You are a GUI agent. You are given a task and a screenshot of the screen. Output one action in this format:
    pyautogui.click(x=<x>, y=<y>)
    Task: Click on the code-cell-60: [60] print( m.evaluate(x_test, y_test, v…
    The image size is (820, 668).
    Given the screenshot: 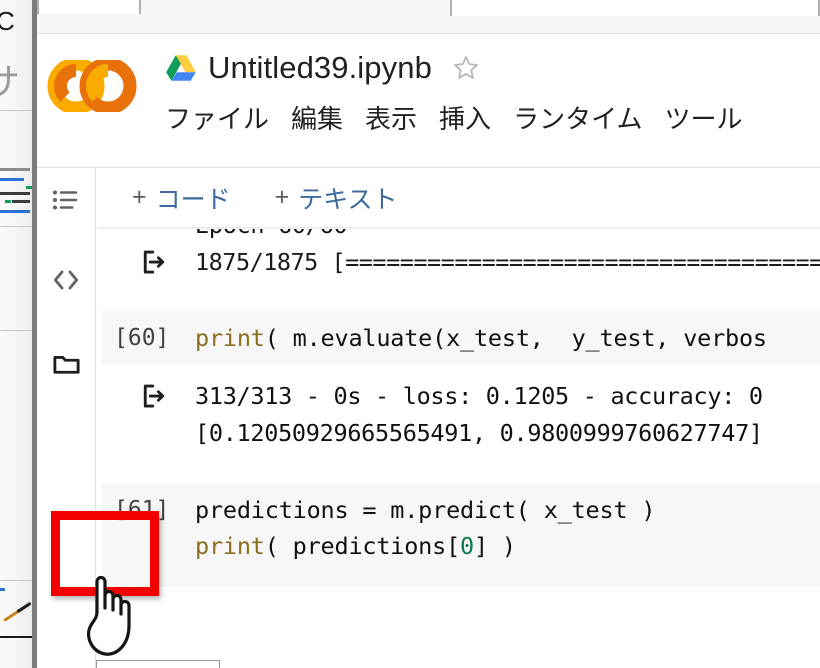 What is the action you would take?
    pyautogui.click(x=461, y=338)
    